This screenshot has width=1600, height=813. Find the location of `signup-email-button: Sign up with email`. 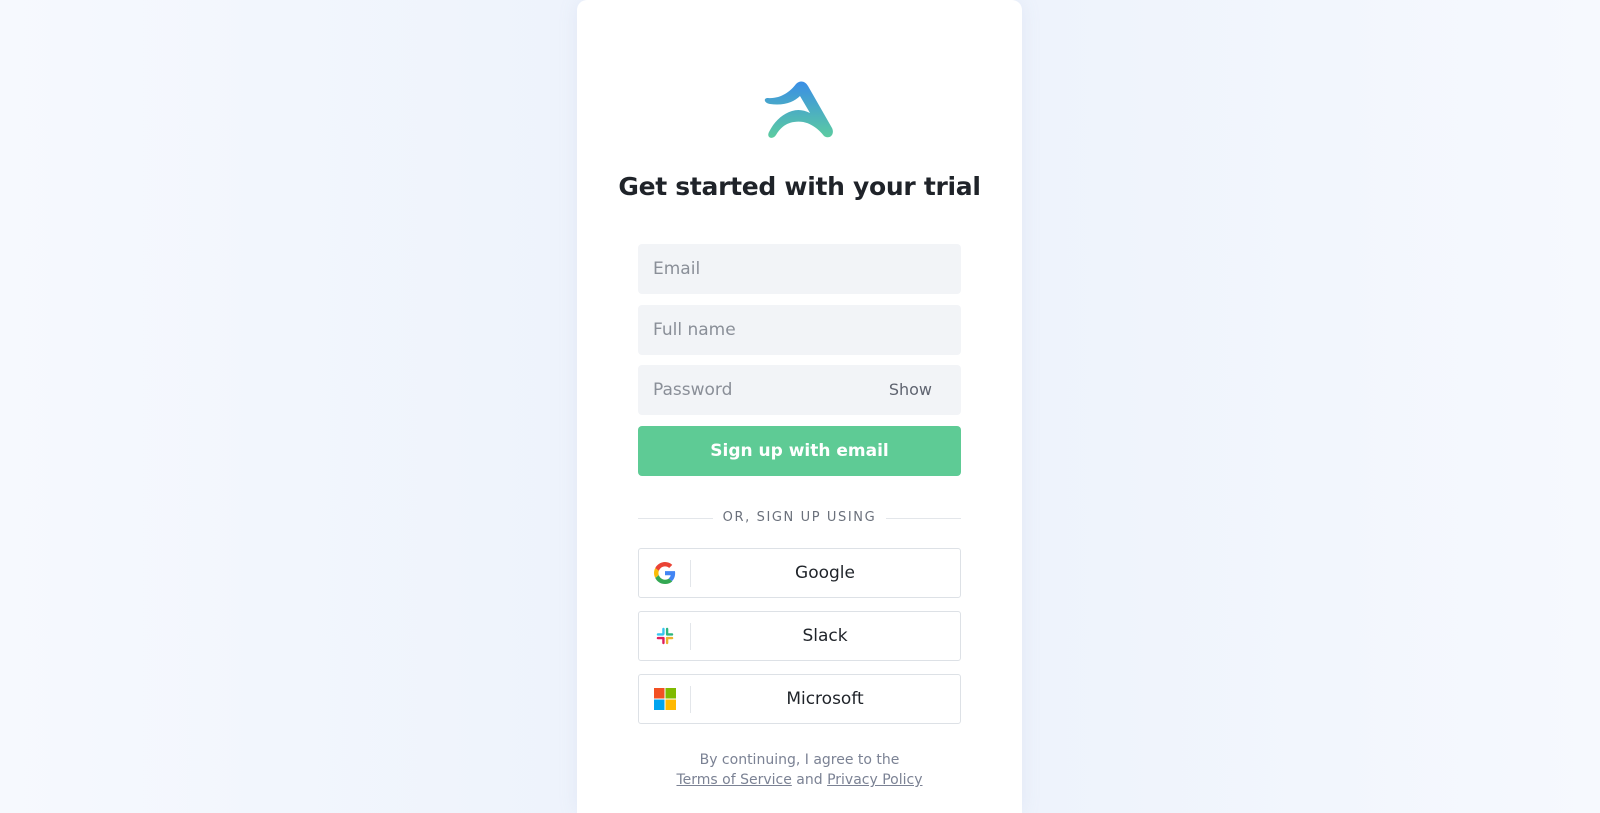

signup-email-button: Sign up with email is located at coordinates (799, 451).